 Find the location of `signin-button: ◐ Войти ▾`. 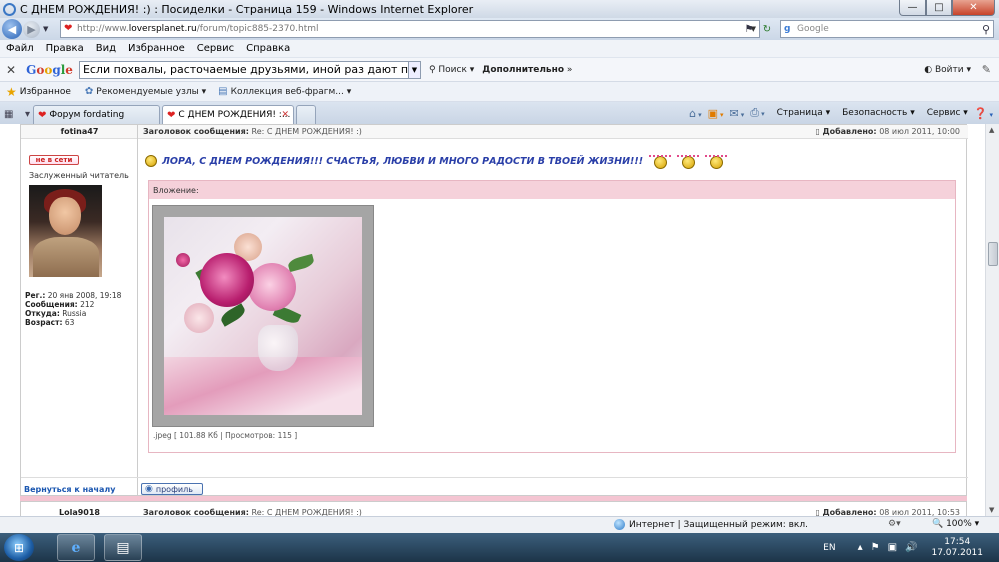

signin-button: ◐ Войти ▾ is located at coordinates (947, 70).